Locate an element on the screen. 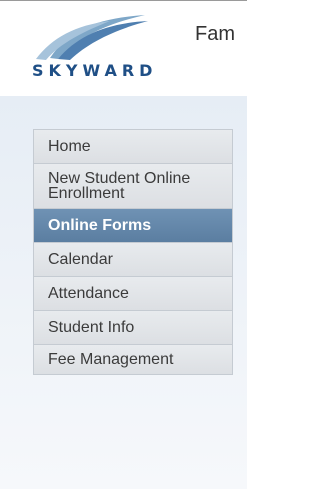  sidebar-item-label: Fee Management is located at coordinates (111, 359).